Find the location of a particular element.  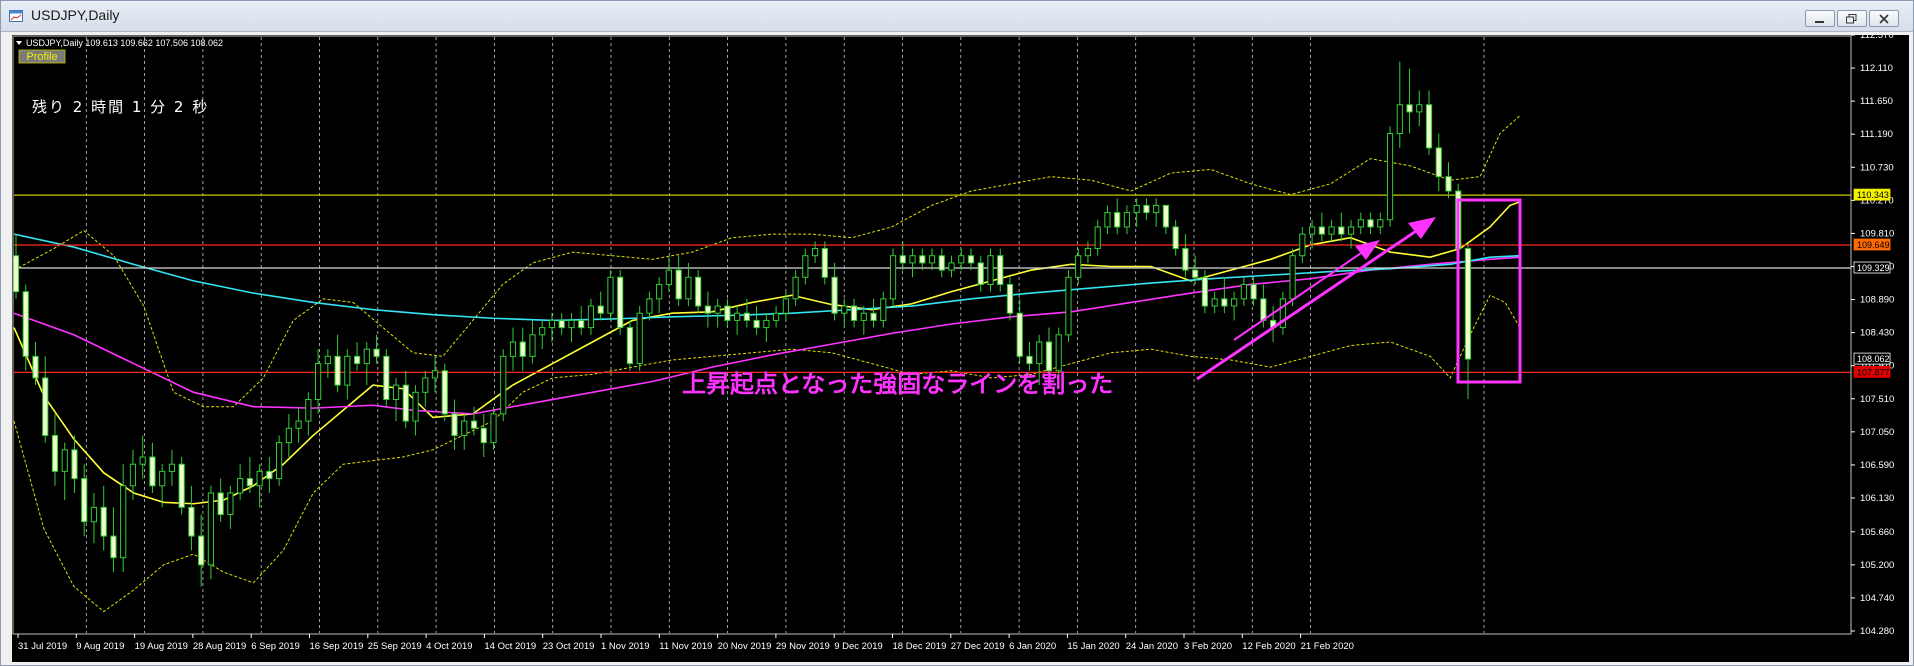

y-tick-label: 109.810 is located at coordinates (1877, 233).